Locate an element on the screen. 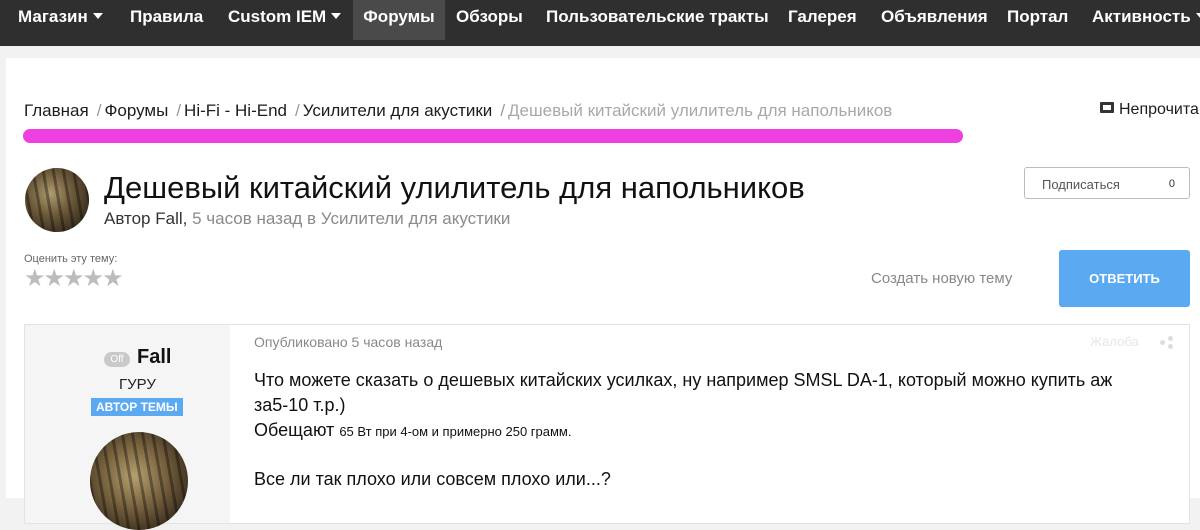  unread-button: Непрочита is located at coordinates (1149, 110).